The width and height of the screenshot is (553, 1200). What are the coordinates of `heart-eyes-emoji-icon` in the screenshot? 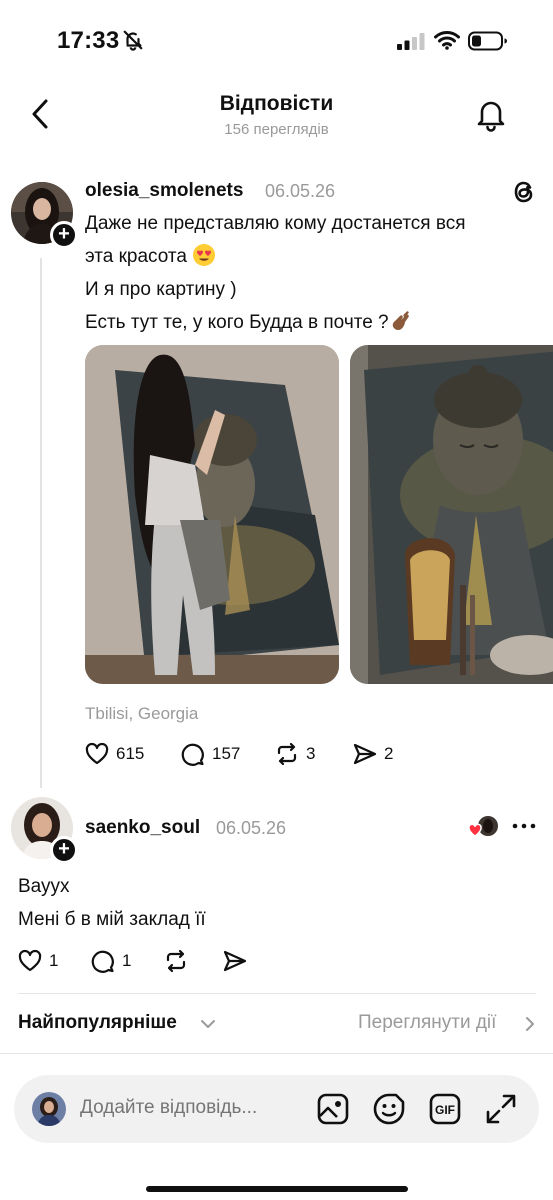 It's located at (204, 255).